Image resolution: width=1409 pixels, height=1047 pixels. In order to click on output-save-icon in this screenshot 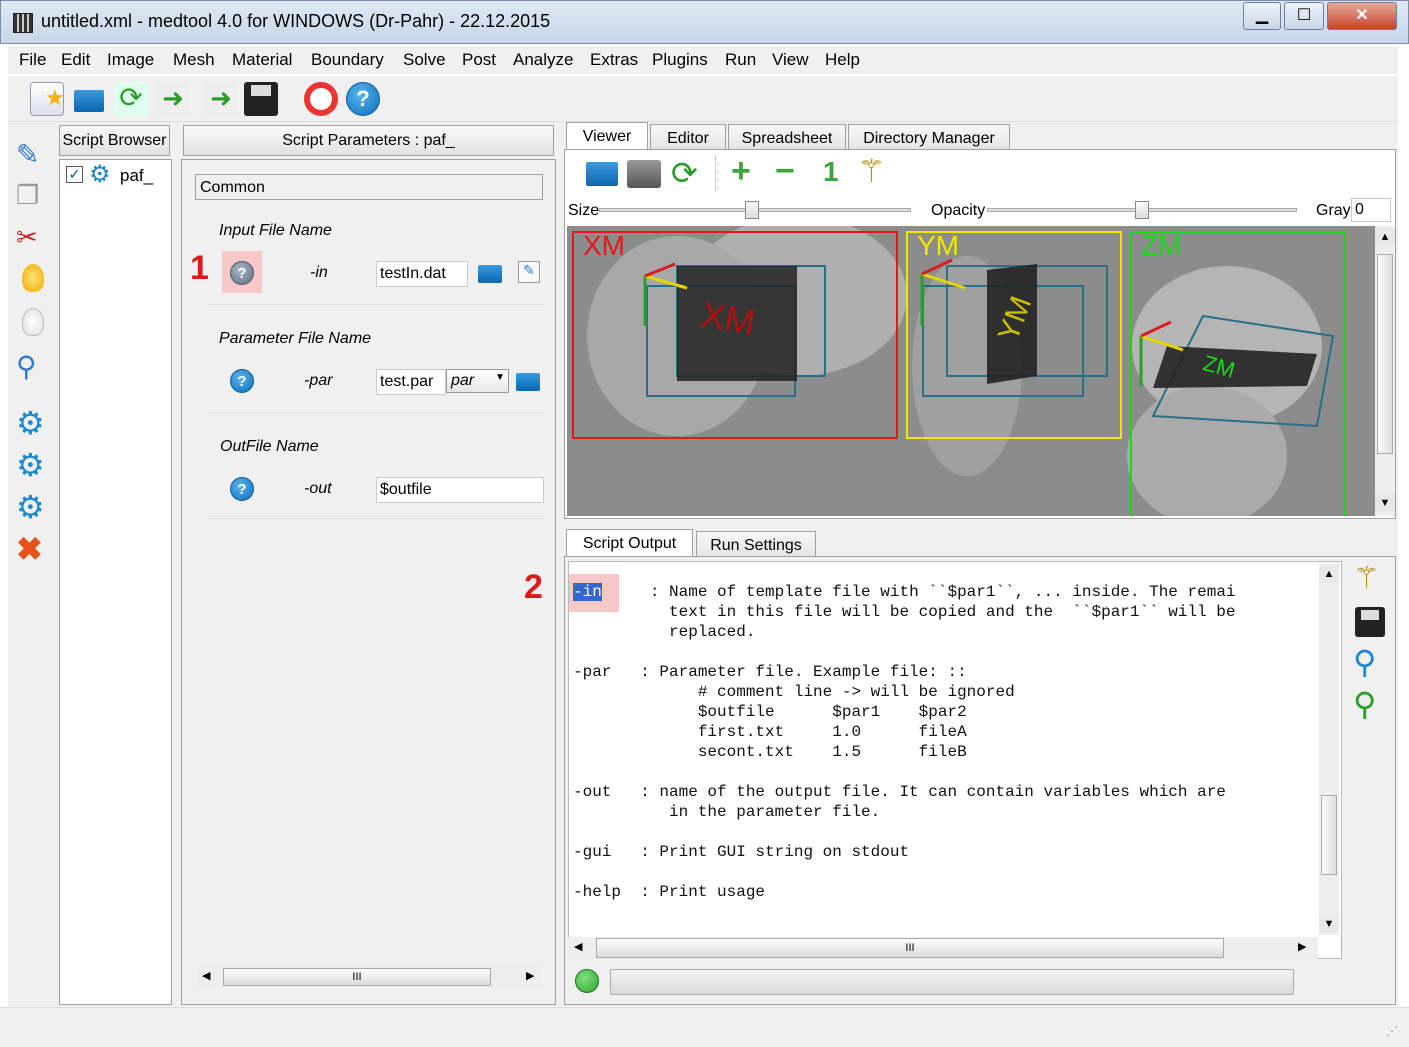, I will do `click(1370, 622)`.